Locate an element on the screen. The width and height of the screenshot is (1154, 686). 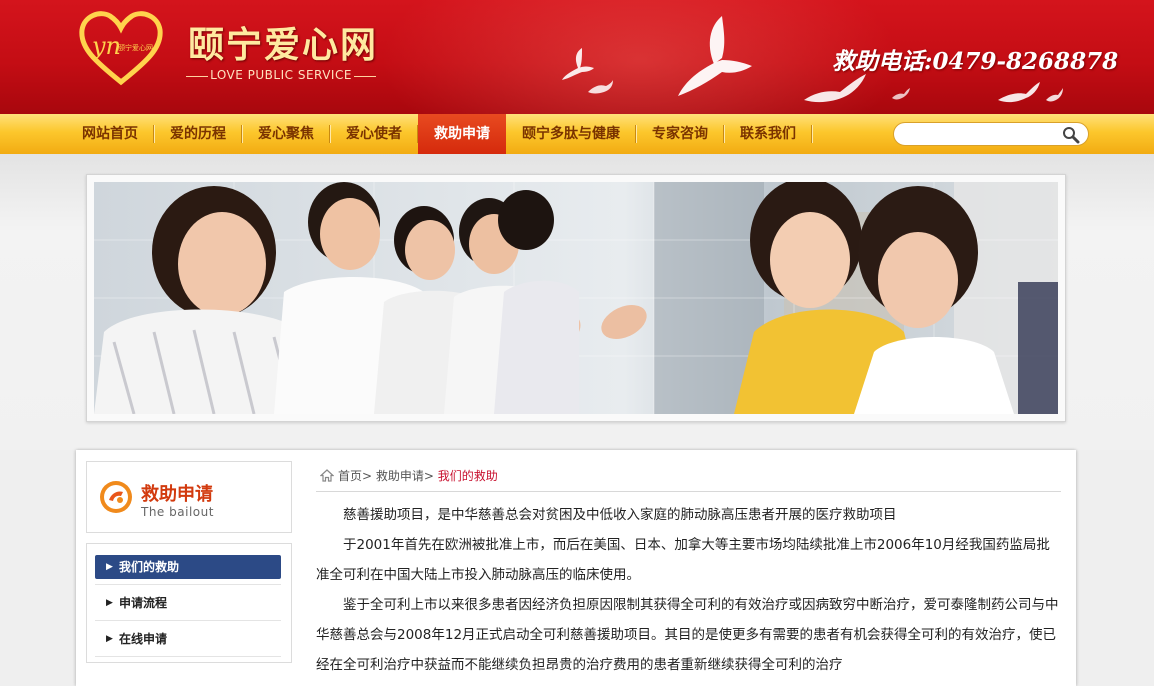
sidebar-item-our-aid: ▶ 我们的救助 is located at coordinates (188, 567).